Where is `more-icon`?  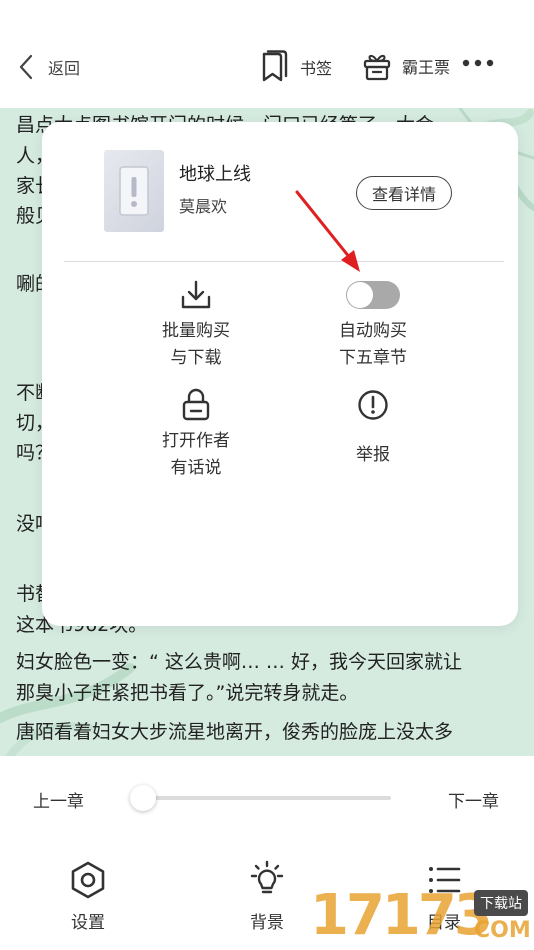 more-icon is located at coordinates (478, 63).